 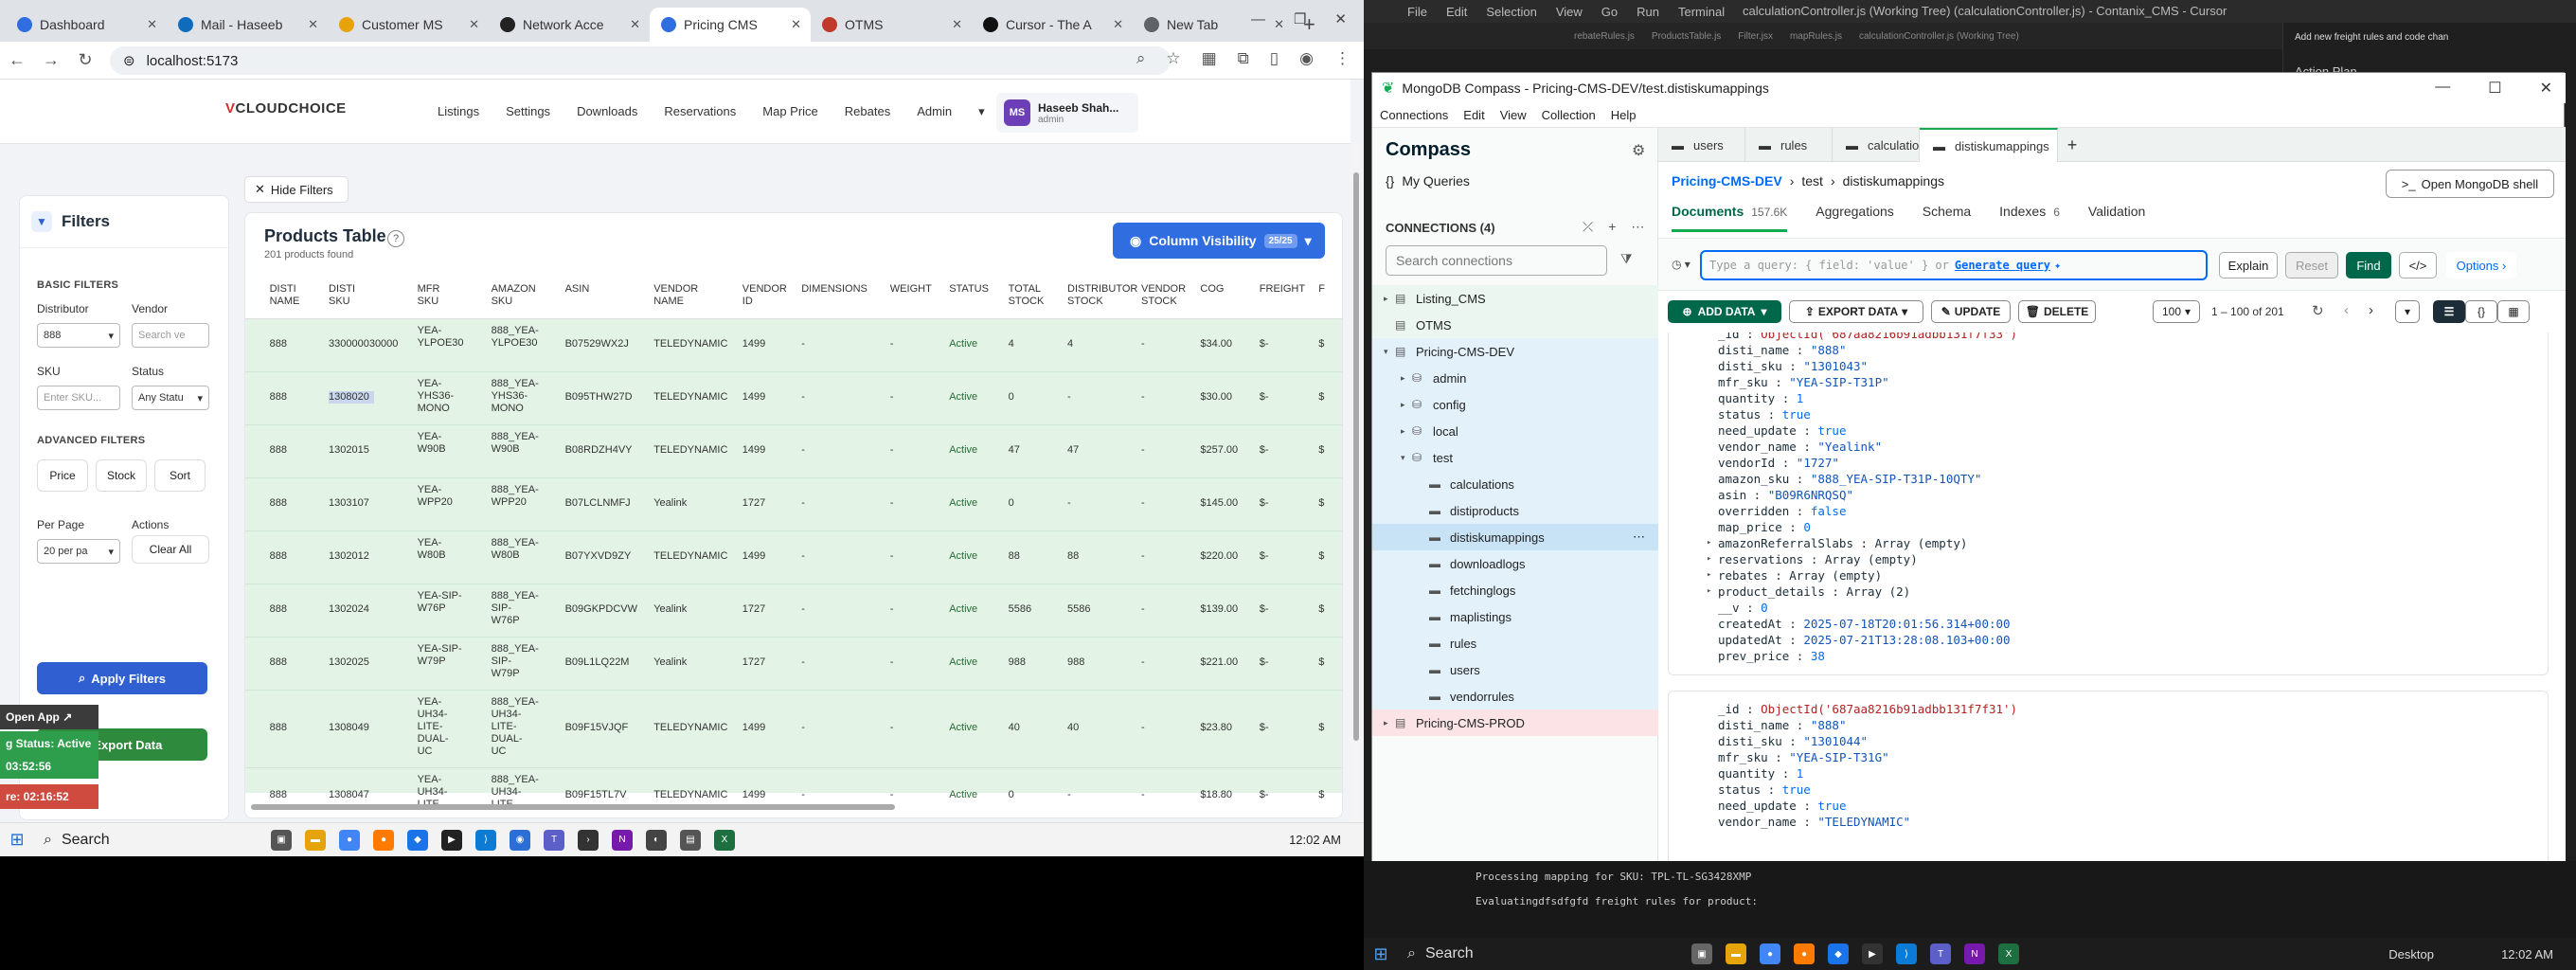 What do you see at coordinates (1569, 12) in the screenshot?
I see `cursor-menu-view: View` at bounding box center [1569, 12].